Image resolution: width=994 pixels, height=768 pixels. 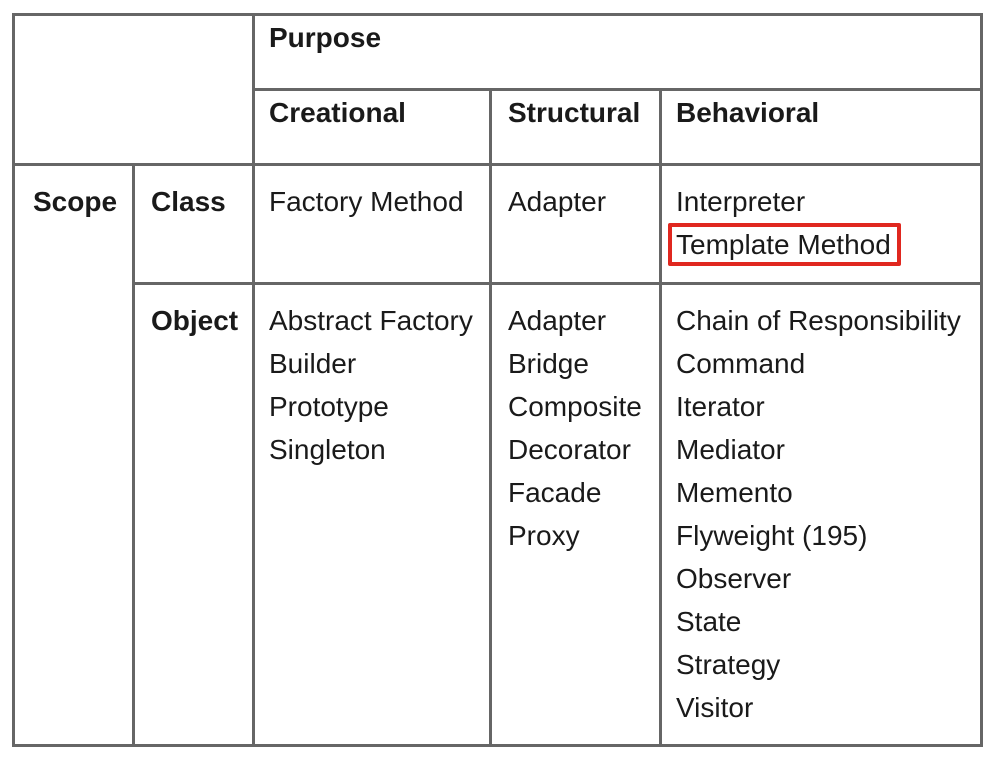 What do you see at coordinates (337, 112) in the screenshot?
I see `creational-header: Creational` at bounding box center [337, 112].